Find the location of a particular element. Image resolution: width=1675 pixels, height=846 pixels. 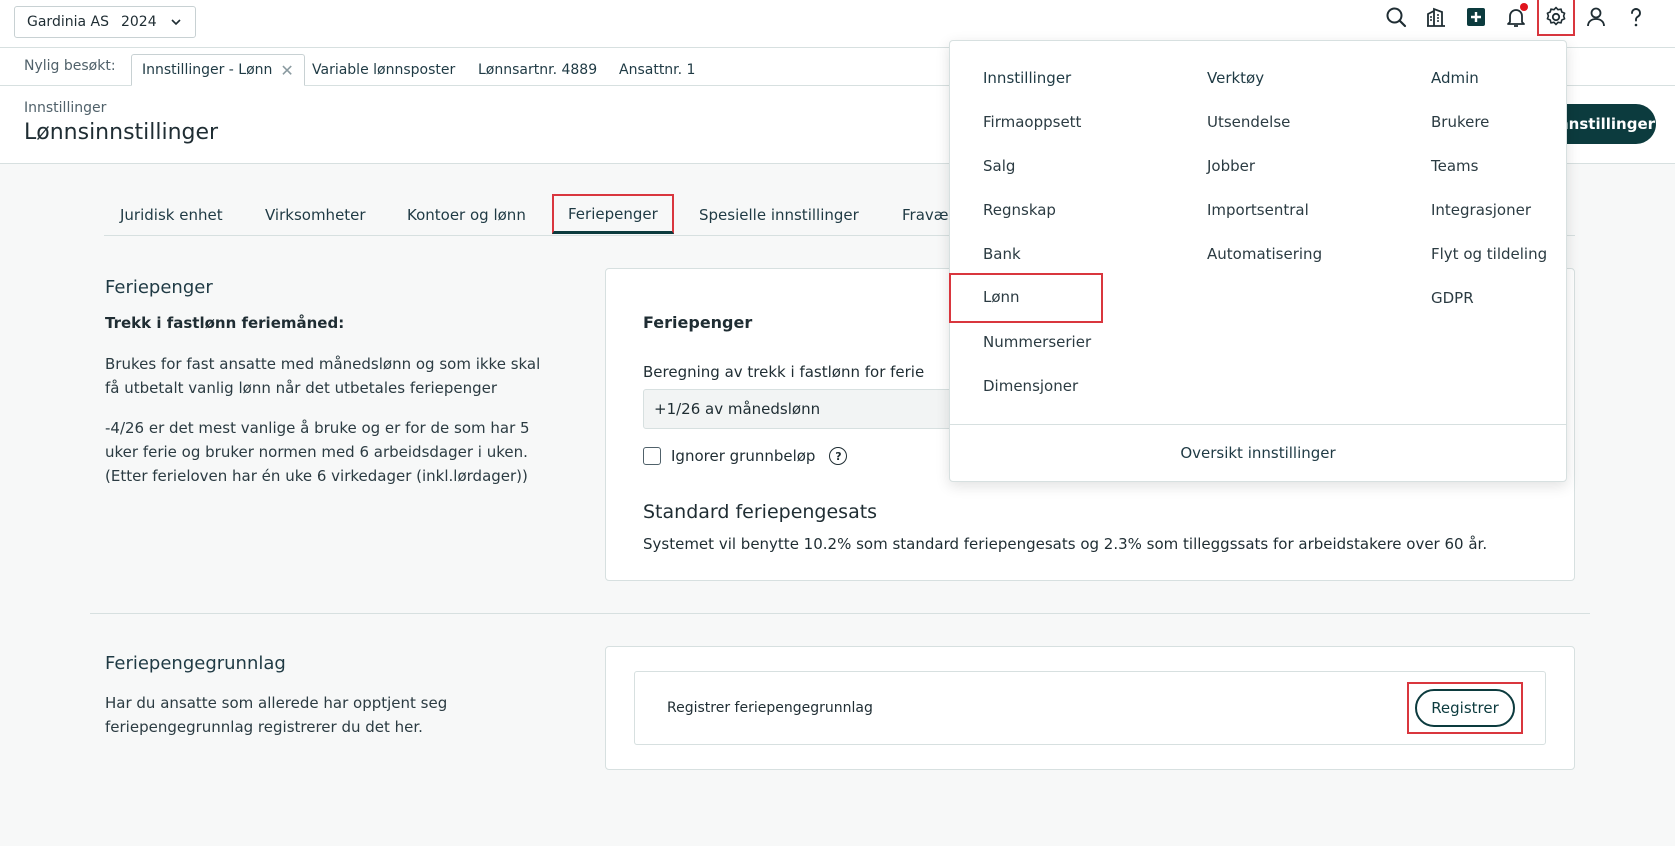

menu-item-brukere: Brukere is located at coordinates (1460, 122).